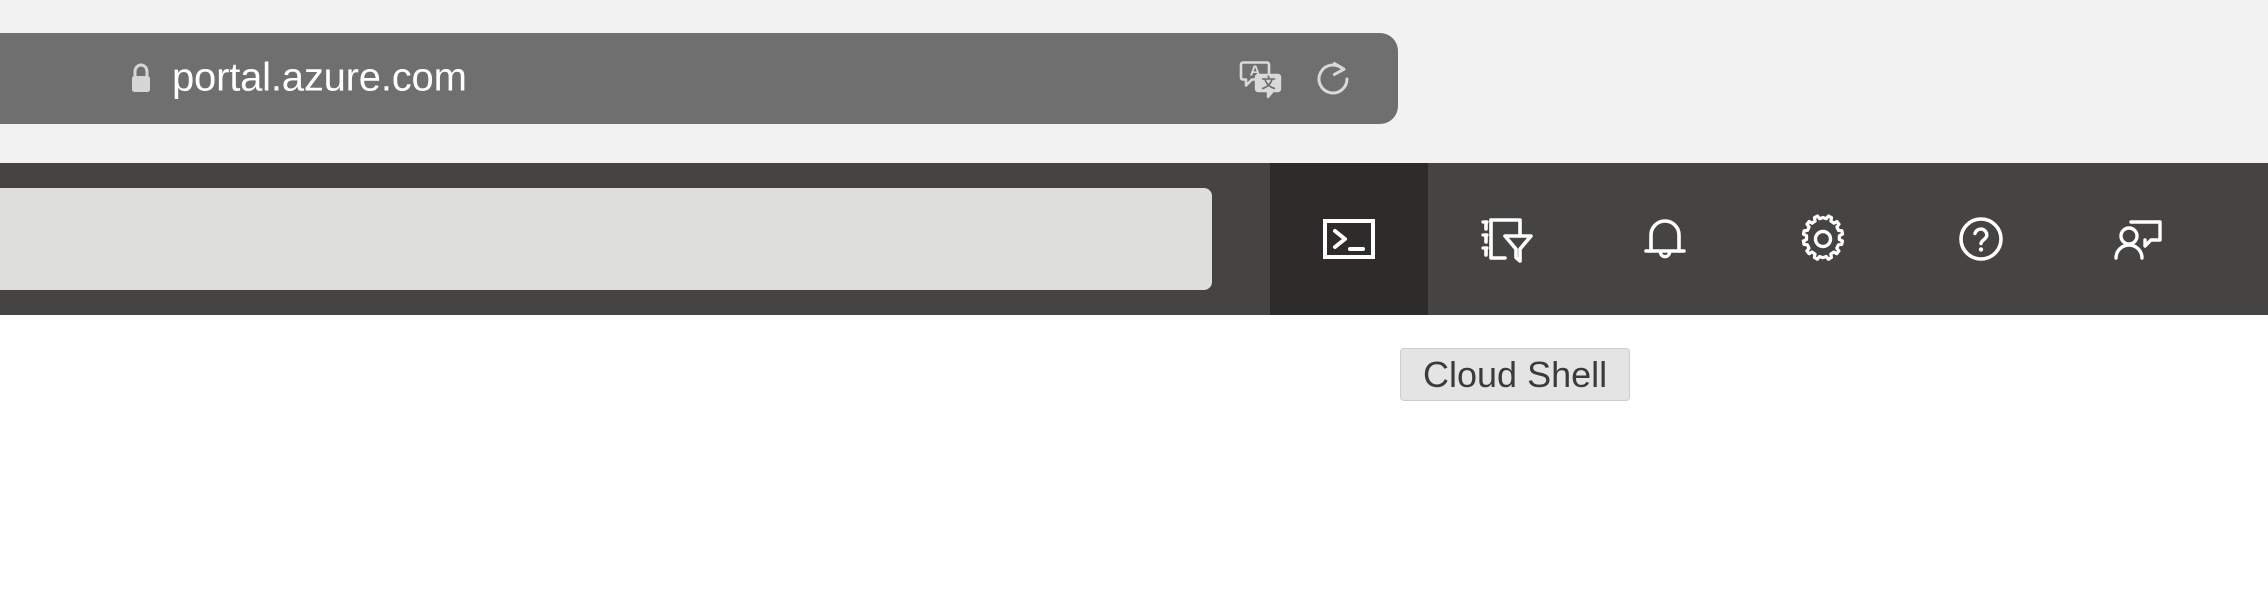  I want to click on tooltip-text: Cloud Shell, so click(1515, 374).